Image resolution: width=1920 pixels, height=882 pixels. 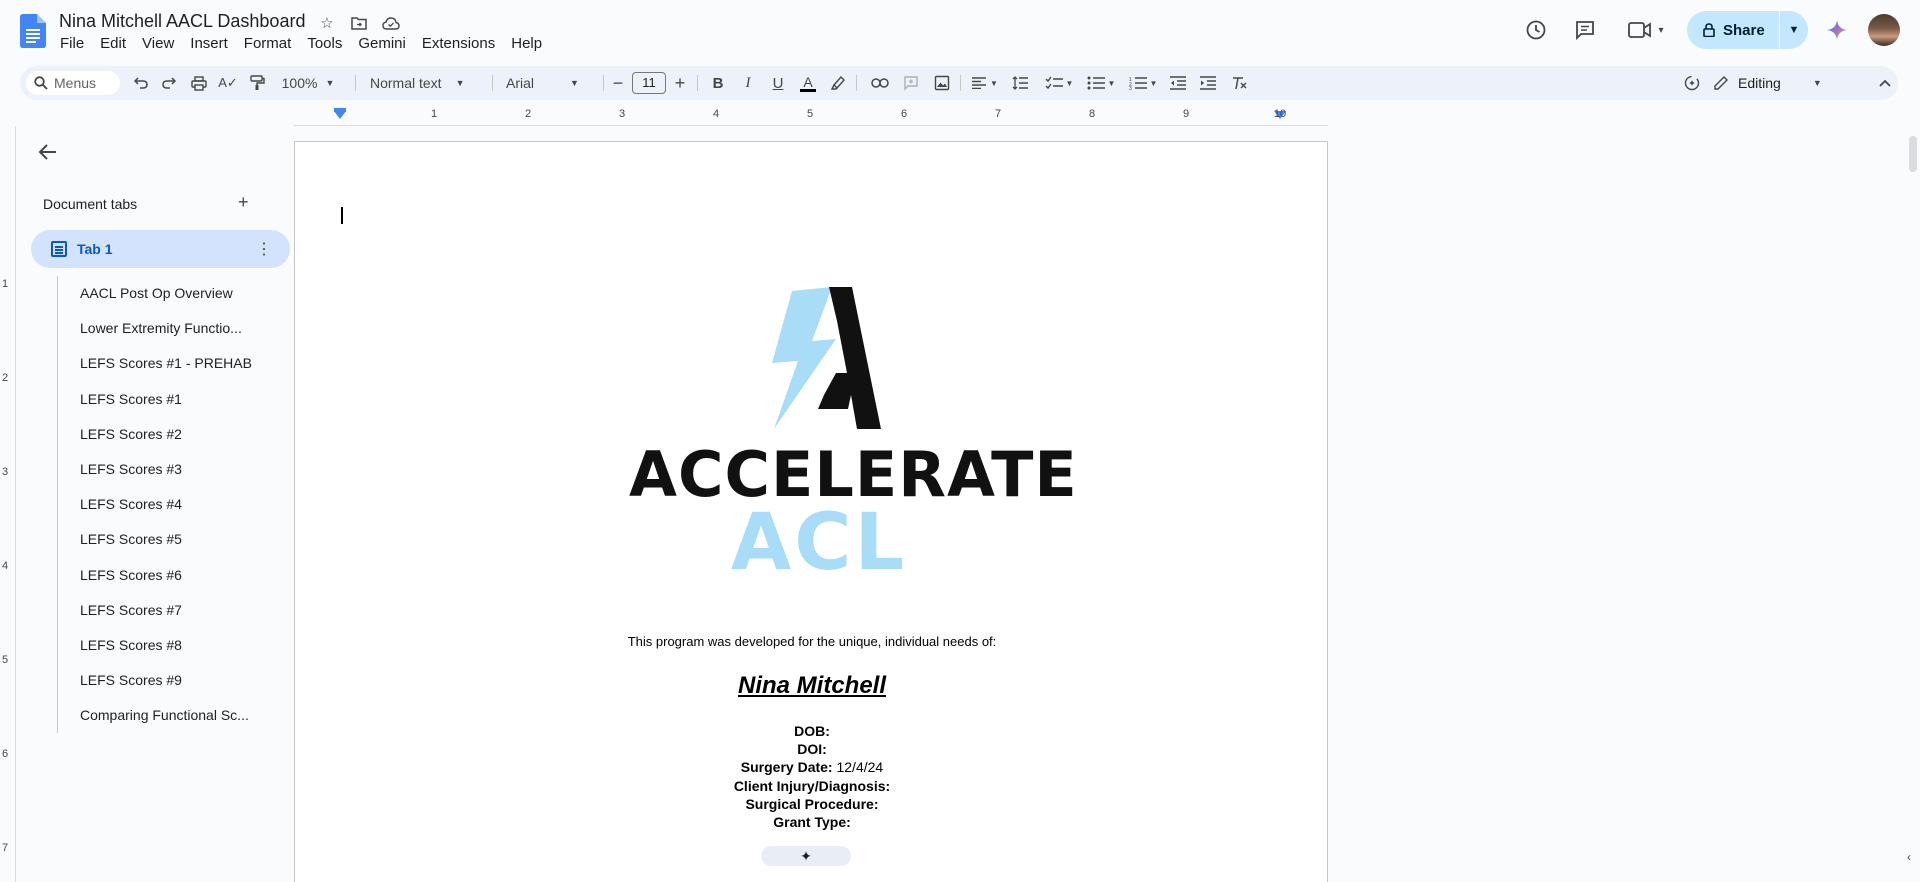 I want to click on docs-logo-icon, so click(x=33, y=31).